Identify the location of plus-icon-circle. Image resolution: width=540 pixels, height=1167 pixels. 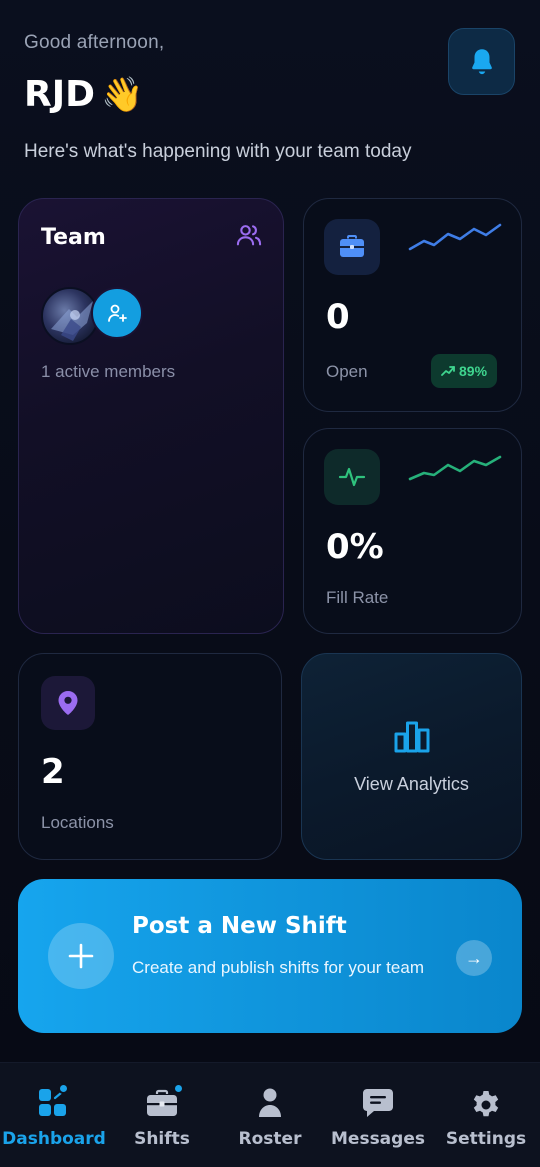
(81, 956).